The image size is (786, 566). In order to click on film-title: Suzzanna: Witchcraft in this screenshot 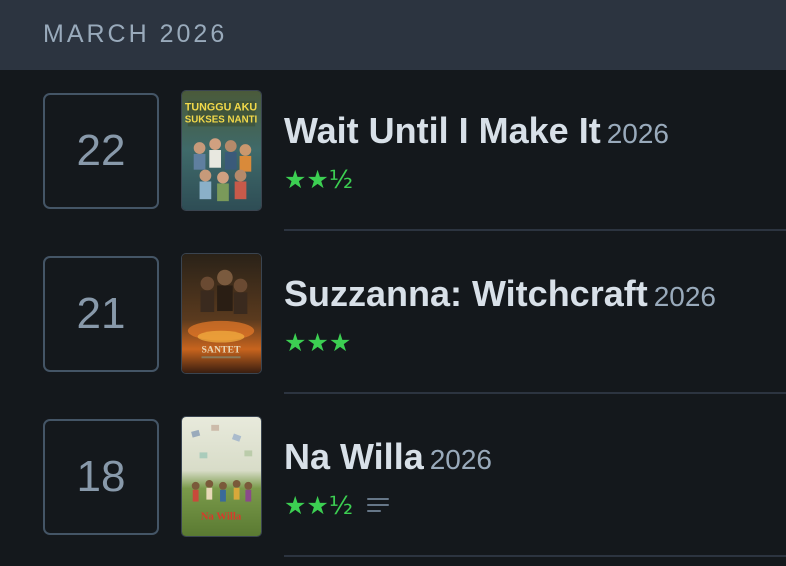, I will do `click(466, 293)`.